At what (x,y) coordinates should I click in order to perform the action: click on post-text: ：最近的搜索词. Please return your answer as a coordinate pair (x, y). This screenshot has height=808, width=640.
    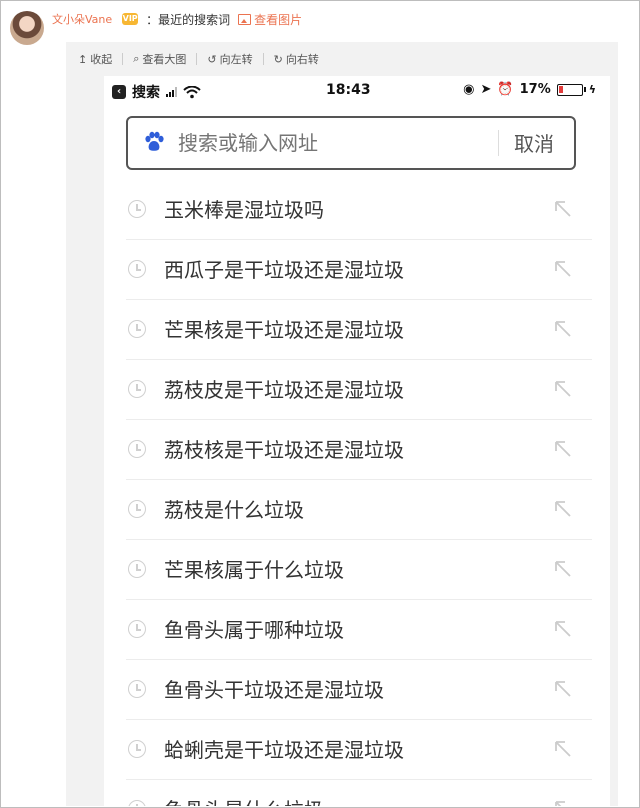
    Looking at the image, I should click on (188, 19).